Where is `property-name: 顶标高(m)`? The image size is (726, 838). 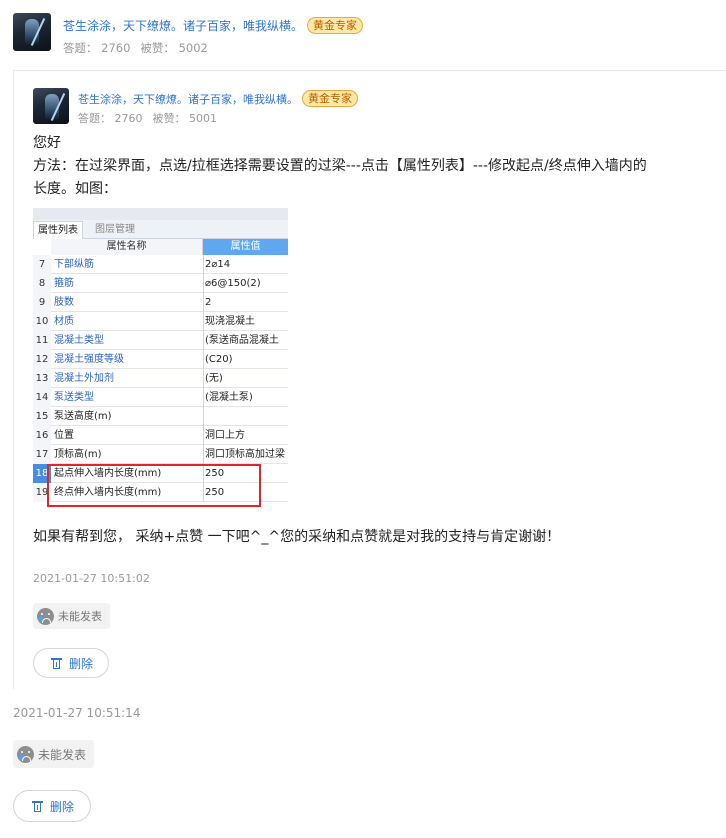
property-name: 顶标高(m) is located at coordinates (78, 454).